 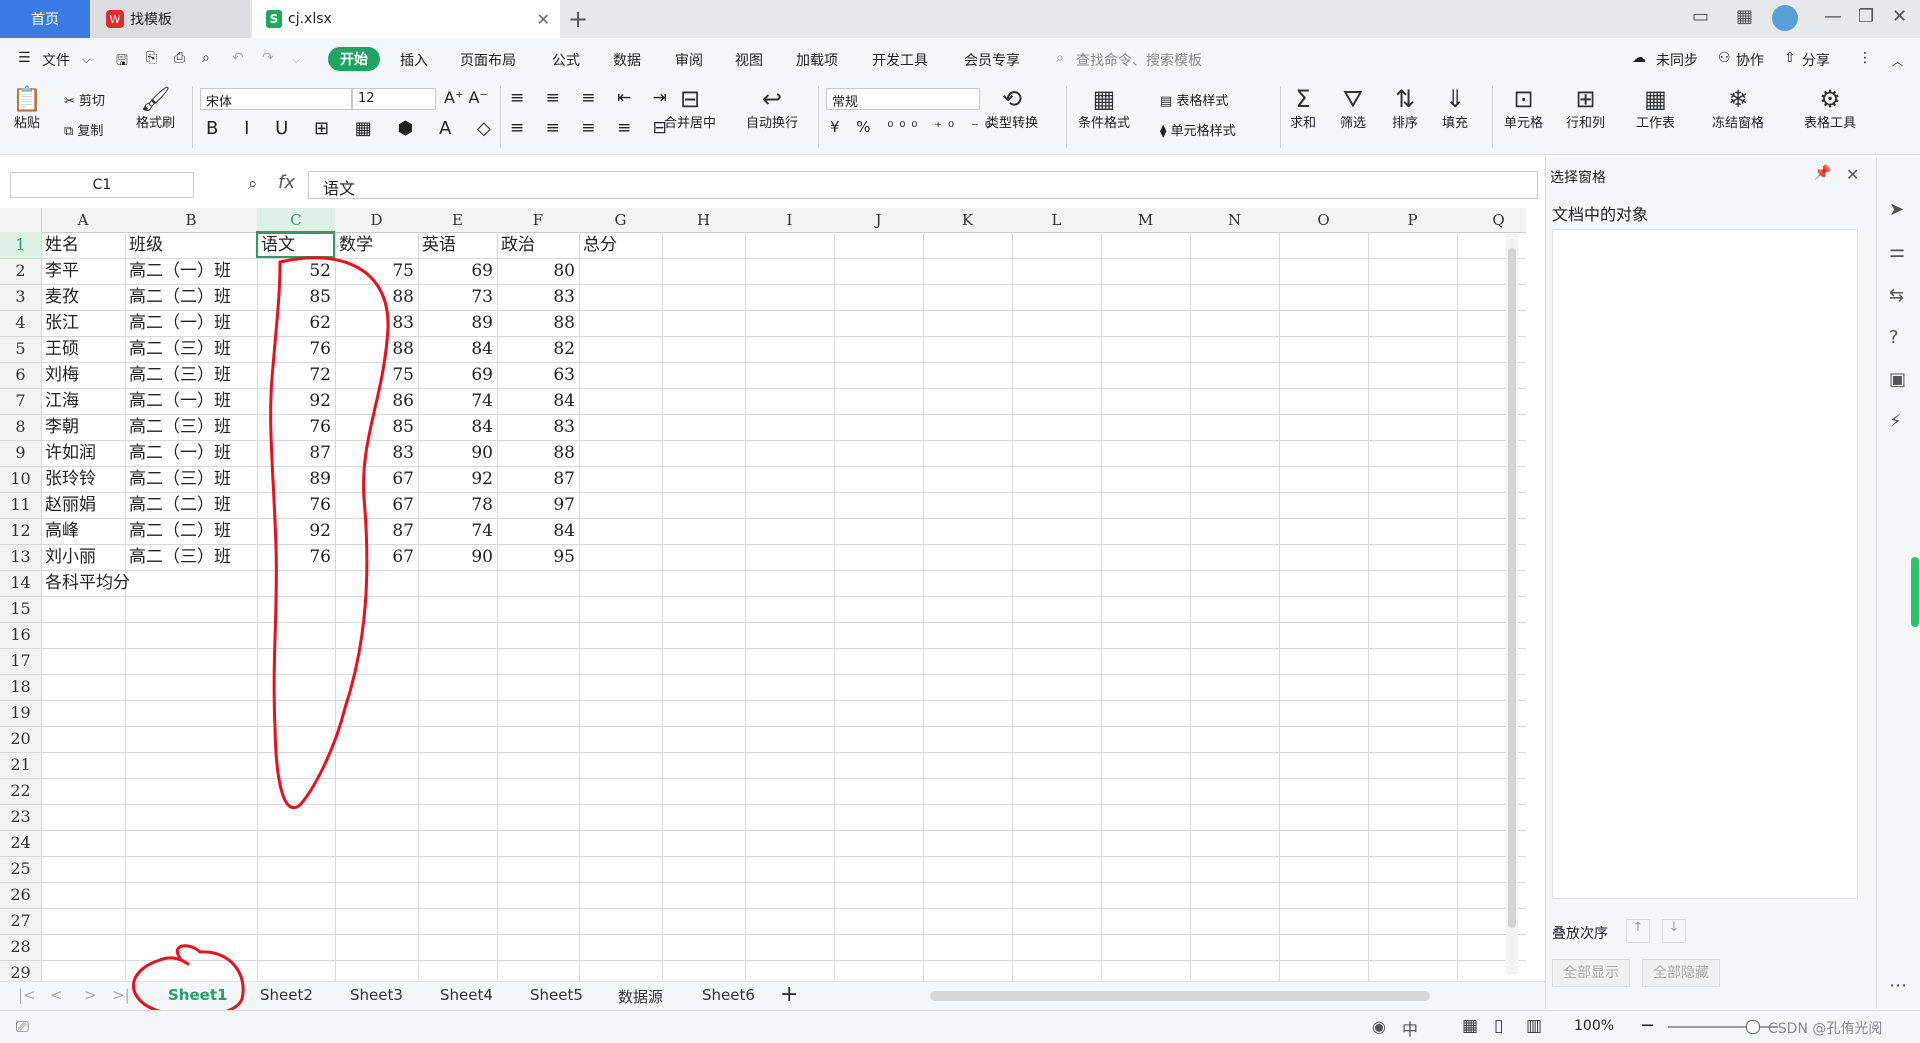 What do you see at coordinates (1897, 379) in the screenshot?
I see `image-icon: ▣` at bounding box center [1897, 379].